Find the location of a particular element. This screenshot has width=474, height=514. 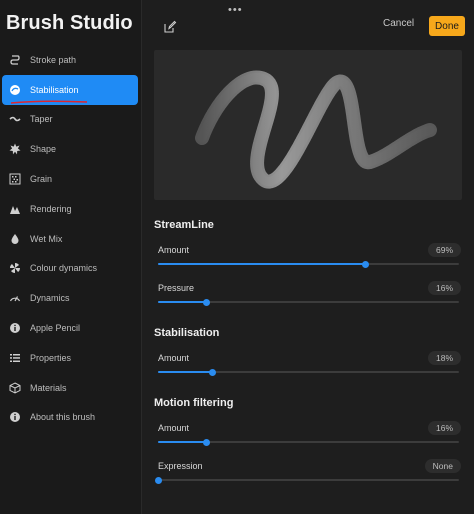

sidebar-item-shape: Shape is located at coordinates (71, 149).